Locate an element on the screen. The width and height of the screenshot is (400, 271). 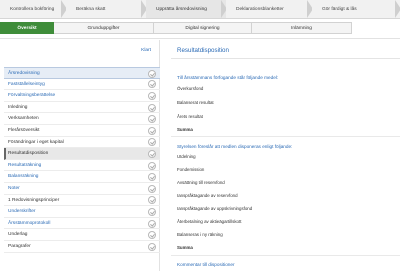
nav-label: Verksamheten is located at coordinates (23, 119).